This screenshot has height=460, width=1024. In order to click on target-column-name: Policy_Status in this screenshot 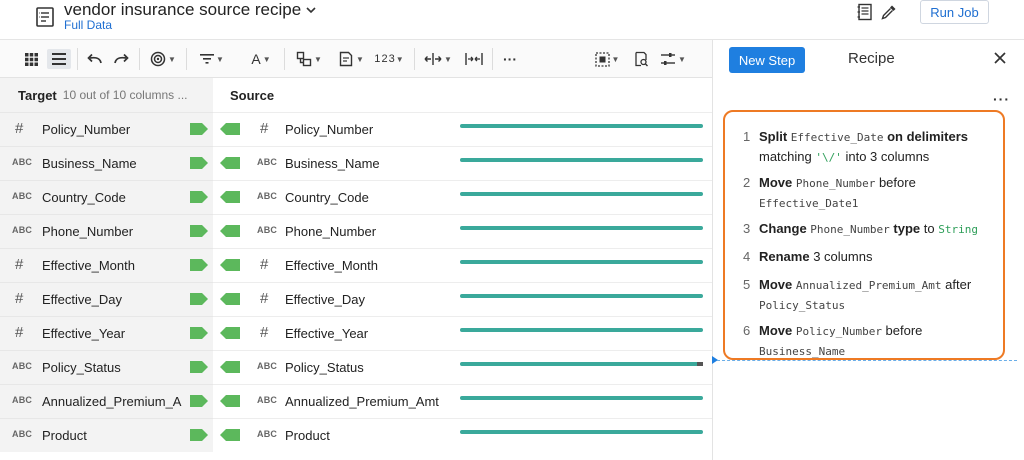, I will do `click(81, 367)`.